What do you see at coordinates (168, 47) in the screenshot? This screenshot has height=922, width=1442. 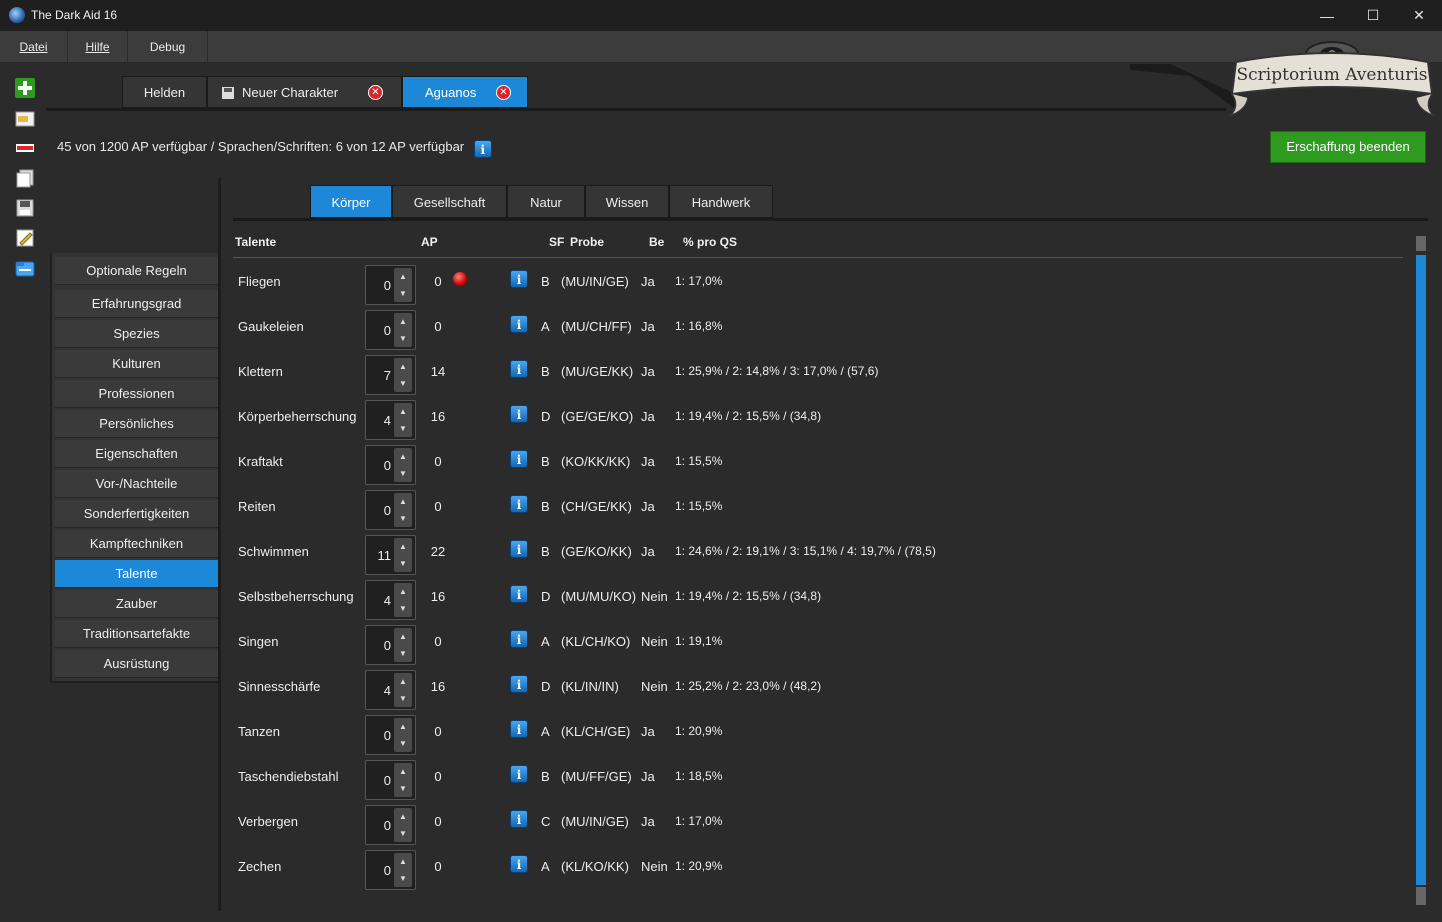 I see `menu-debug: Debug` at bounding box center [168, 47].